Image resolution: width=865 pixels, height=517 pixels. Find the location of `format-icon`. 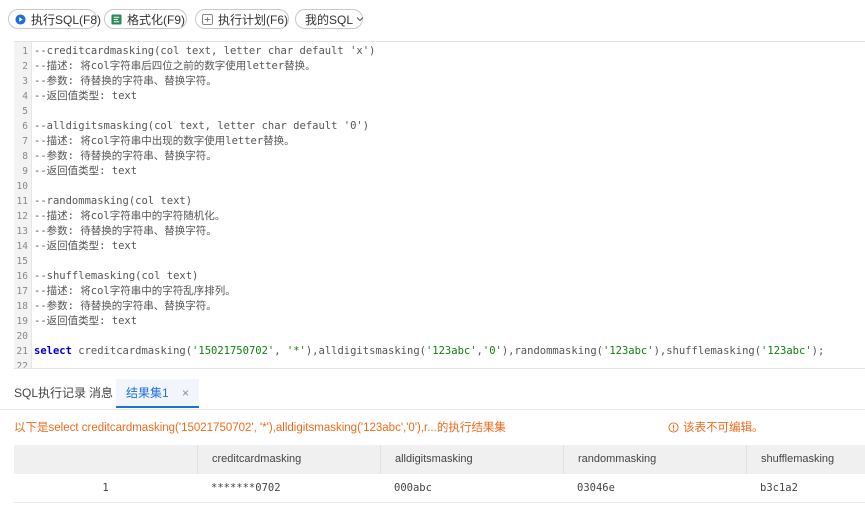

format-icon is located at coordinates (116, 19).